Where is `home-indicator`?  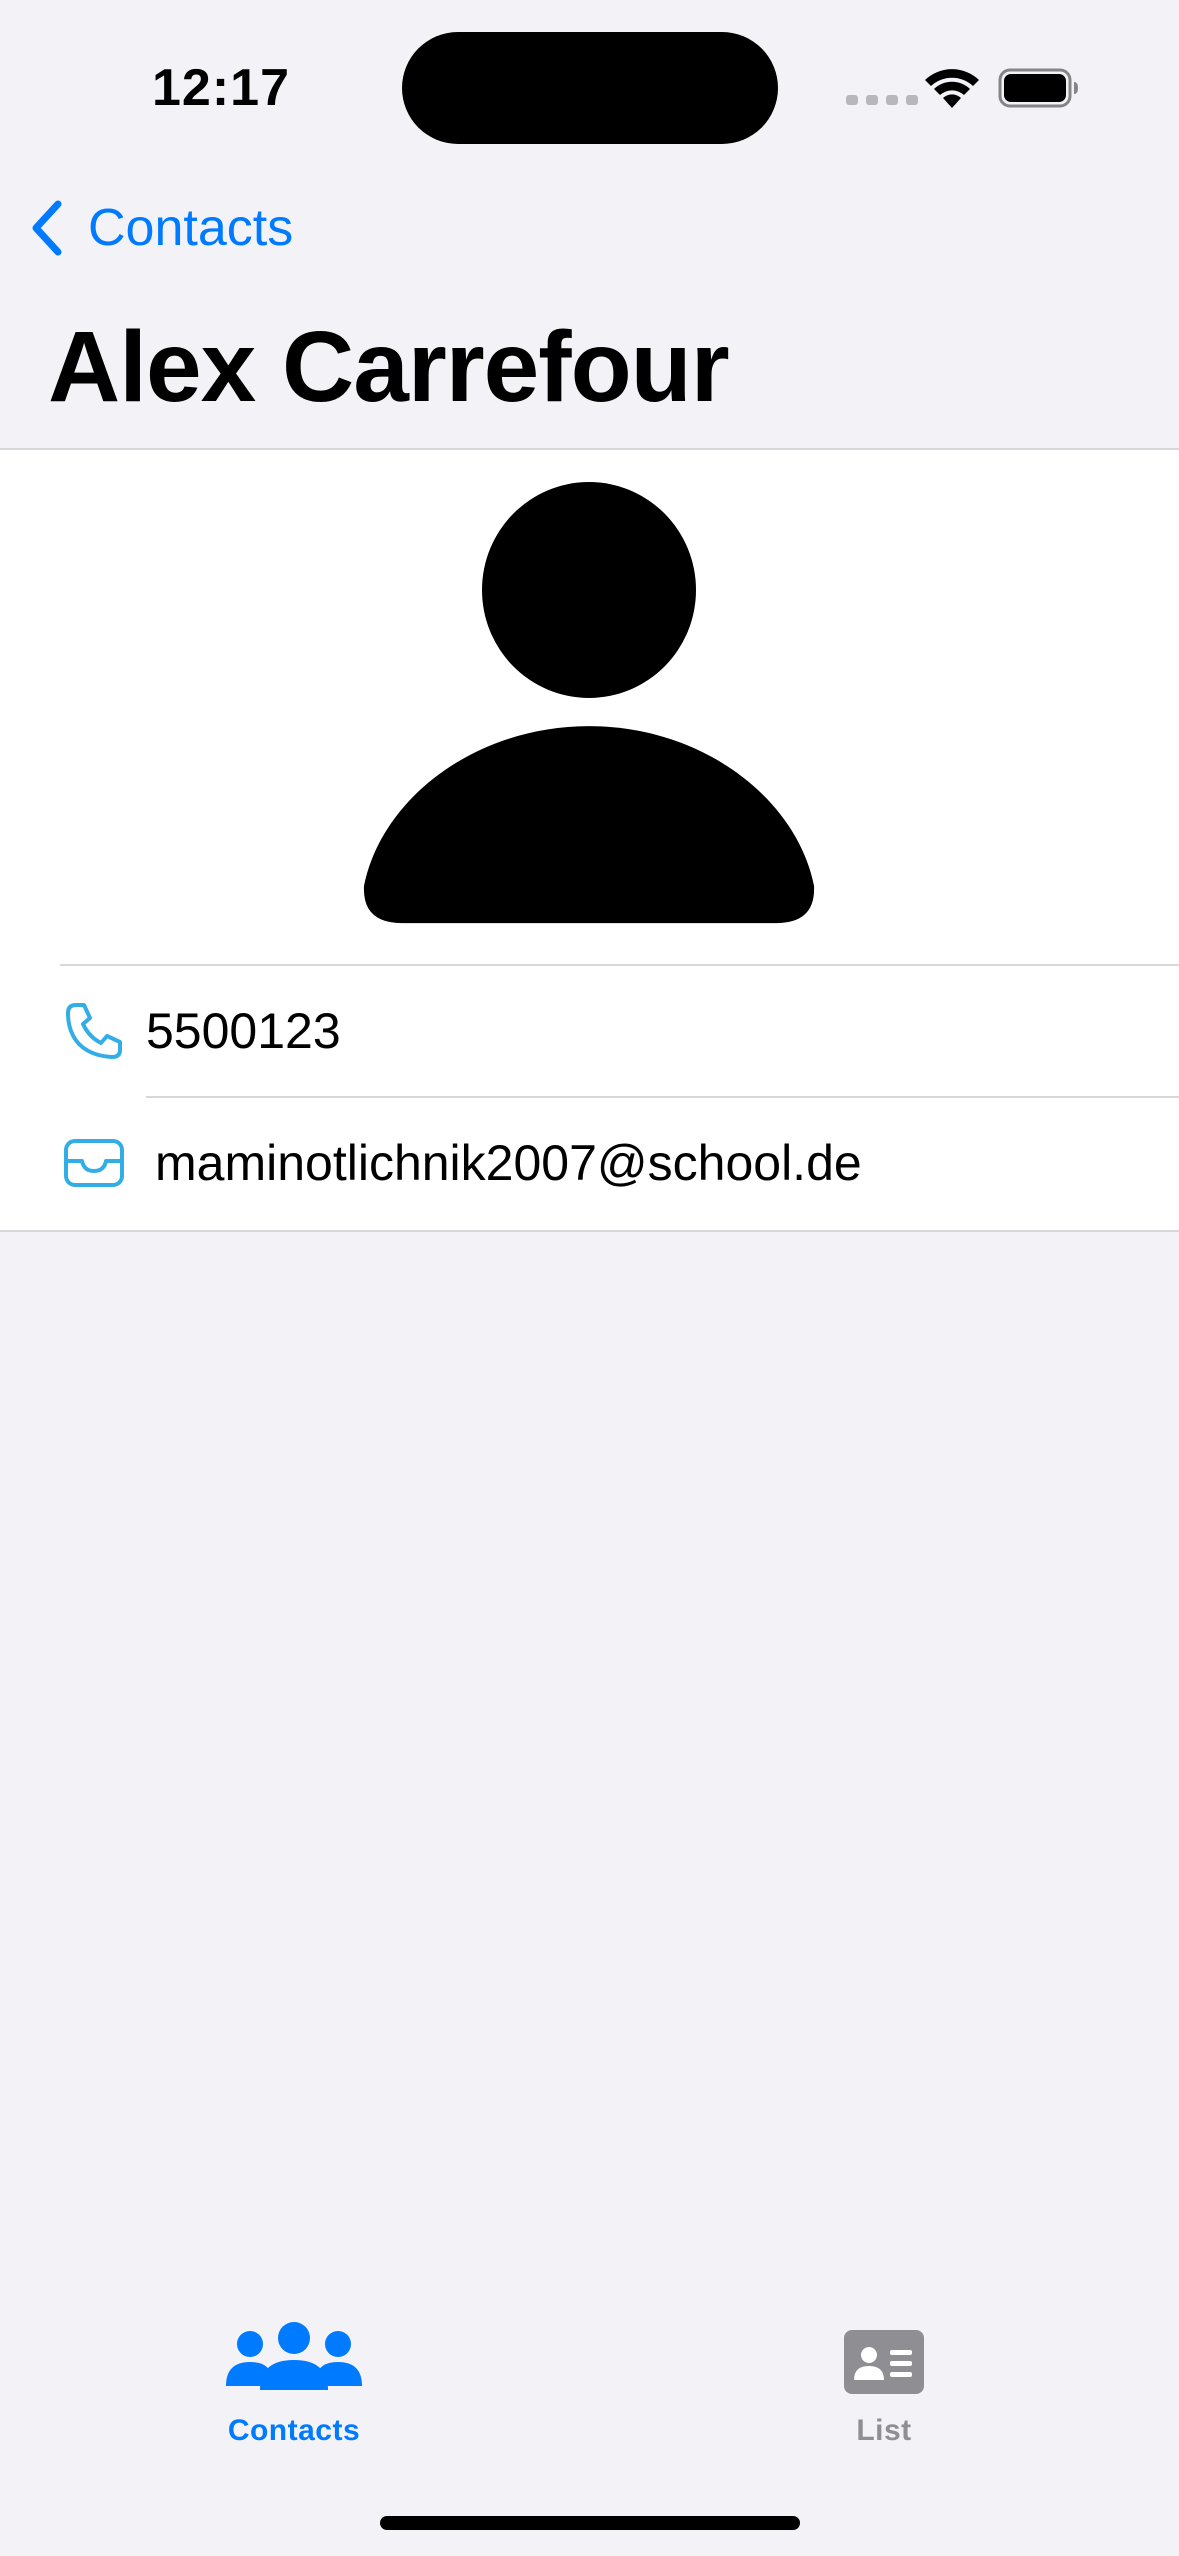
home-indicator is located at coordinates (590, 2523).